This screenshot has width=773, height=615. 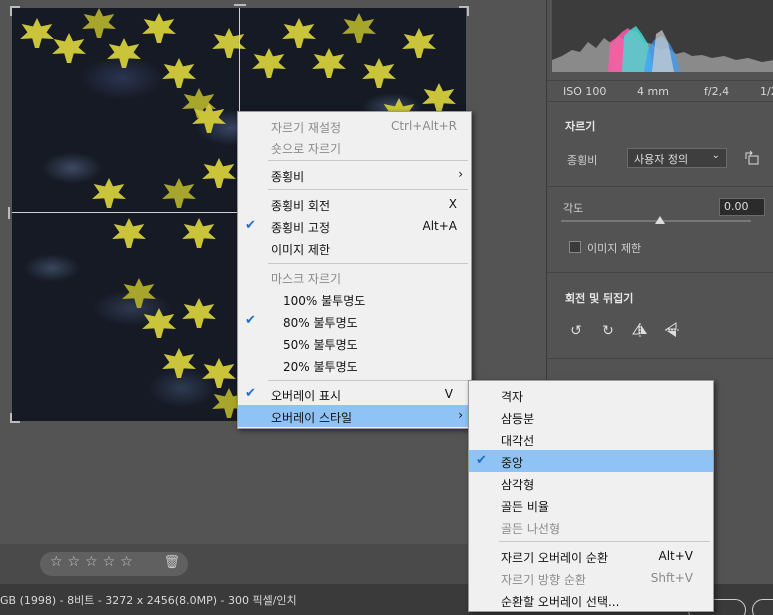 I want to click on star-rating: ☆☆☆☆☆ 🗑, so click(x=114, y=564).